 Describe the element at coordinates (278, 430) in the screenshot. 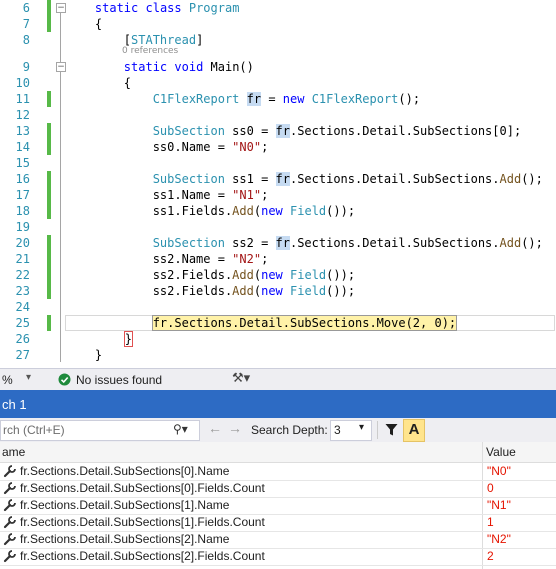

I see `watch-toolbar: rch (Ctrl+E) ⚲▾ ← → Search Depth: 3 ▾ A` at that location.